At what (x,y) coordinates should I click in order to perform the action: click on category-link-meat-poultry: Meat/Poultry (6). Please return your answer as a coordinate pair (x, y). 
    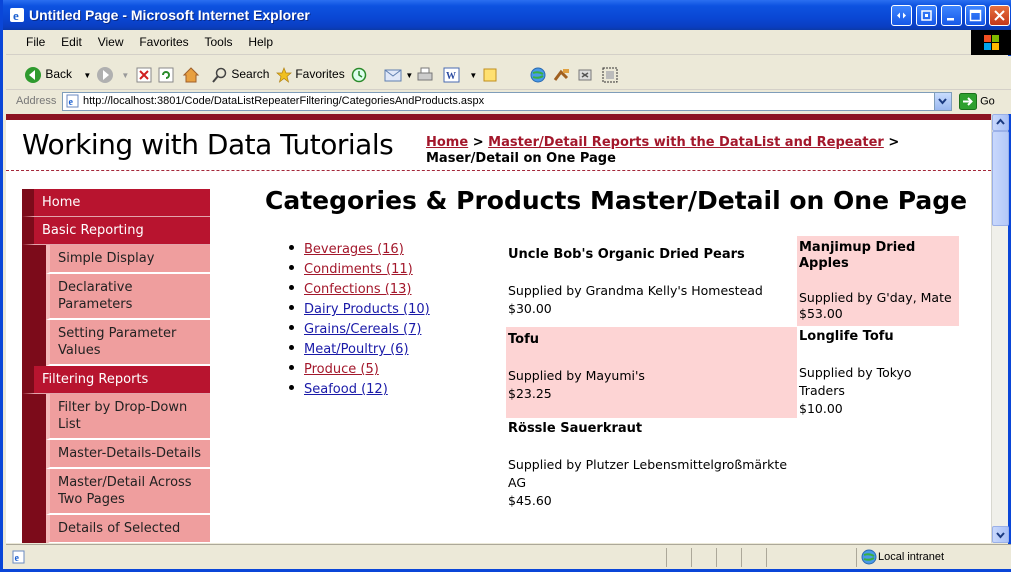
    Looking at the image, I should click on (356, 349).